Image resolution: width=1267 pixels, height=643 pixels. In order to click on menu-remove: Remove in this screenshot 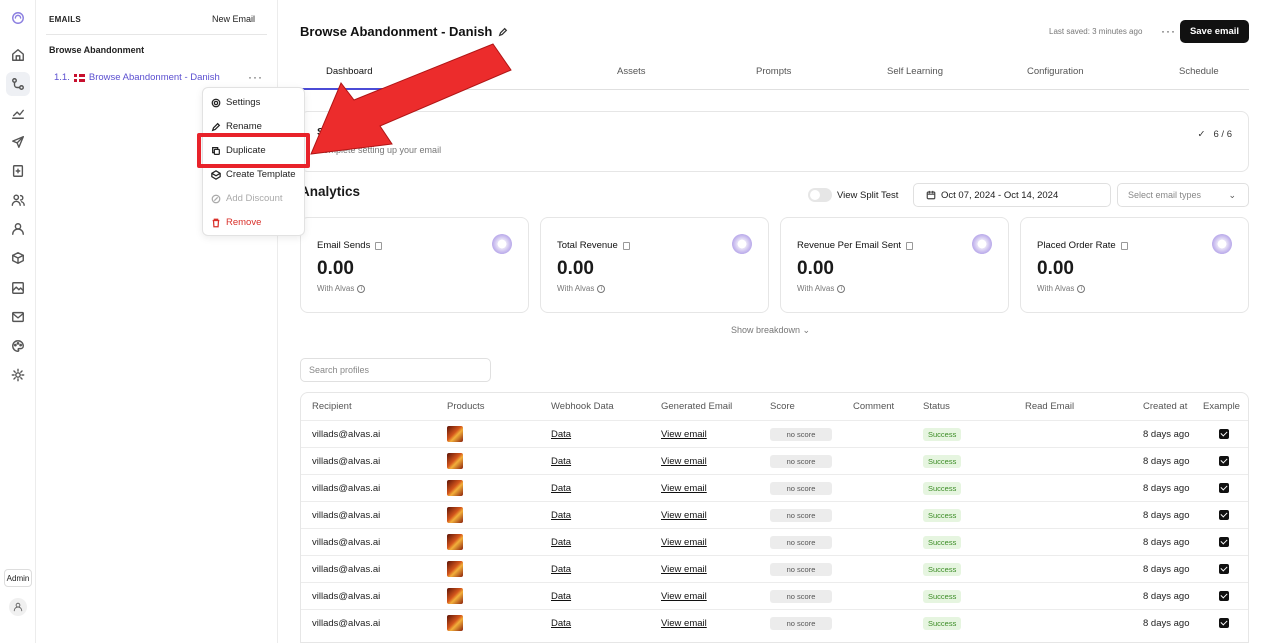, I will do `click(236, 222)`.